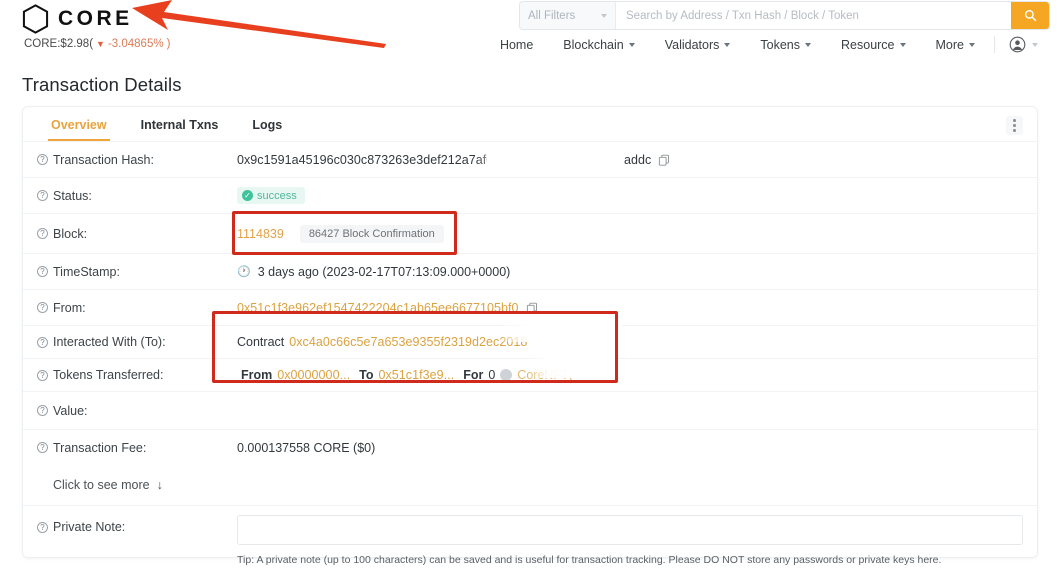 The height and width of the screenshot is (580, 1060). I want to click on search-input, so click(813, 15).